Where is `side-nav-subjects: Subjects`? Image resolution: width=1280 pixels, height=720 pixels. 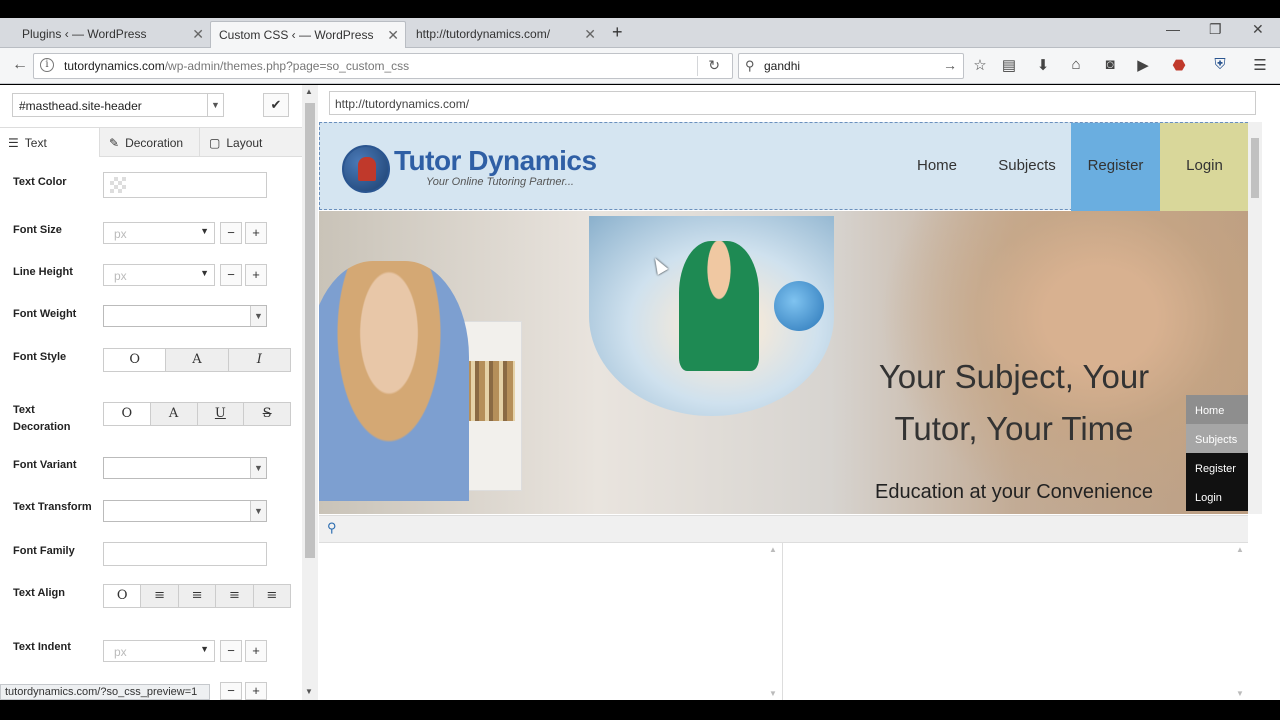 side-nav-subjects: Subjects is located at coordinates (1217, 438).